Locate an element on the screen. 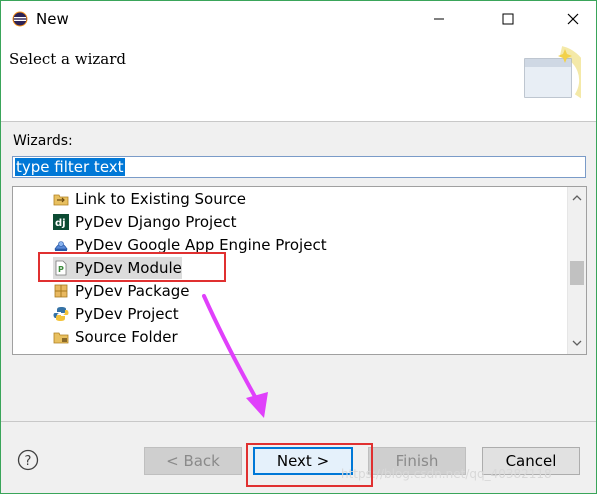 Image resolution: width=597 pixels, height=494 pixels. package-icon is located at coordinates (61, 291).